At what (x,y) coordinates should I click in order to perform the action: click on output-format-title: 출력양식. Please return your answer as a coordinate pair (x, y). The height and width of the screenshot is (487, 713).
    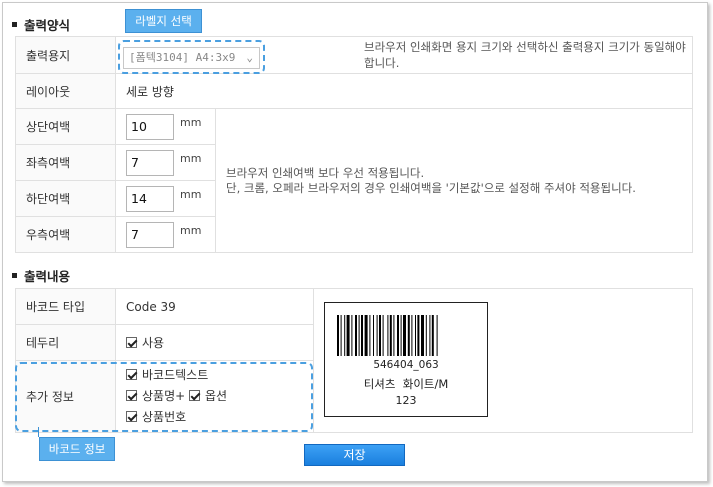
    Looking at the image, I should click on (41, 24).